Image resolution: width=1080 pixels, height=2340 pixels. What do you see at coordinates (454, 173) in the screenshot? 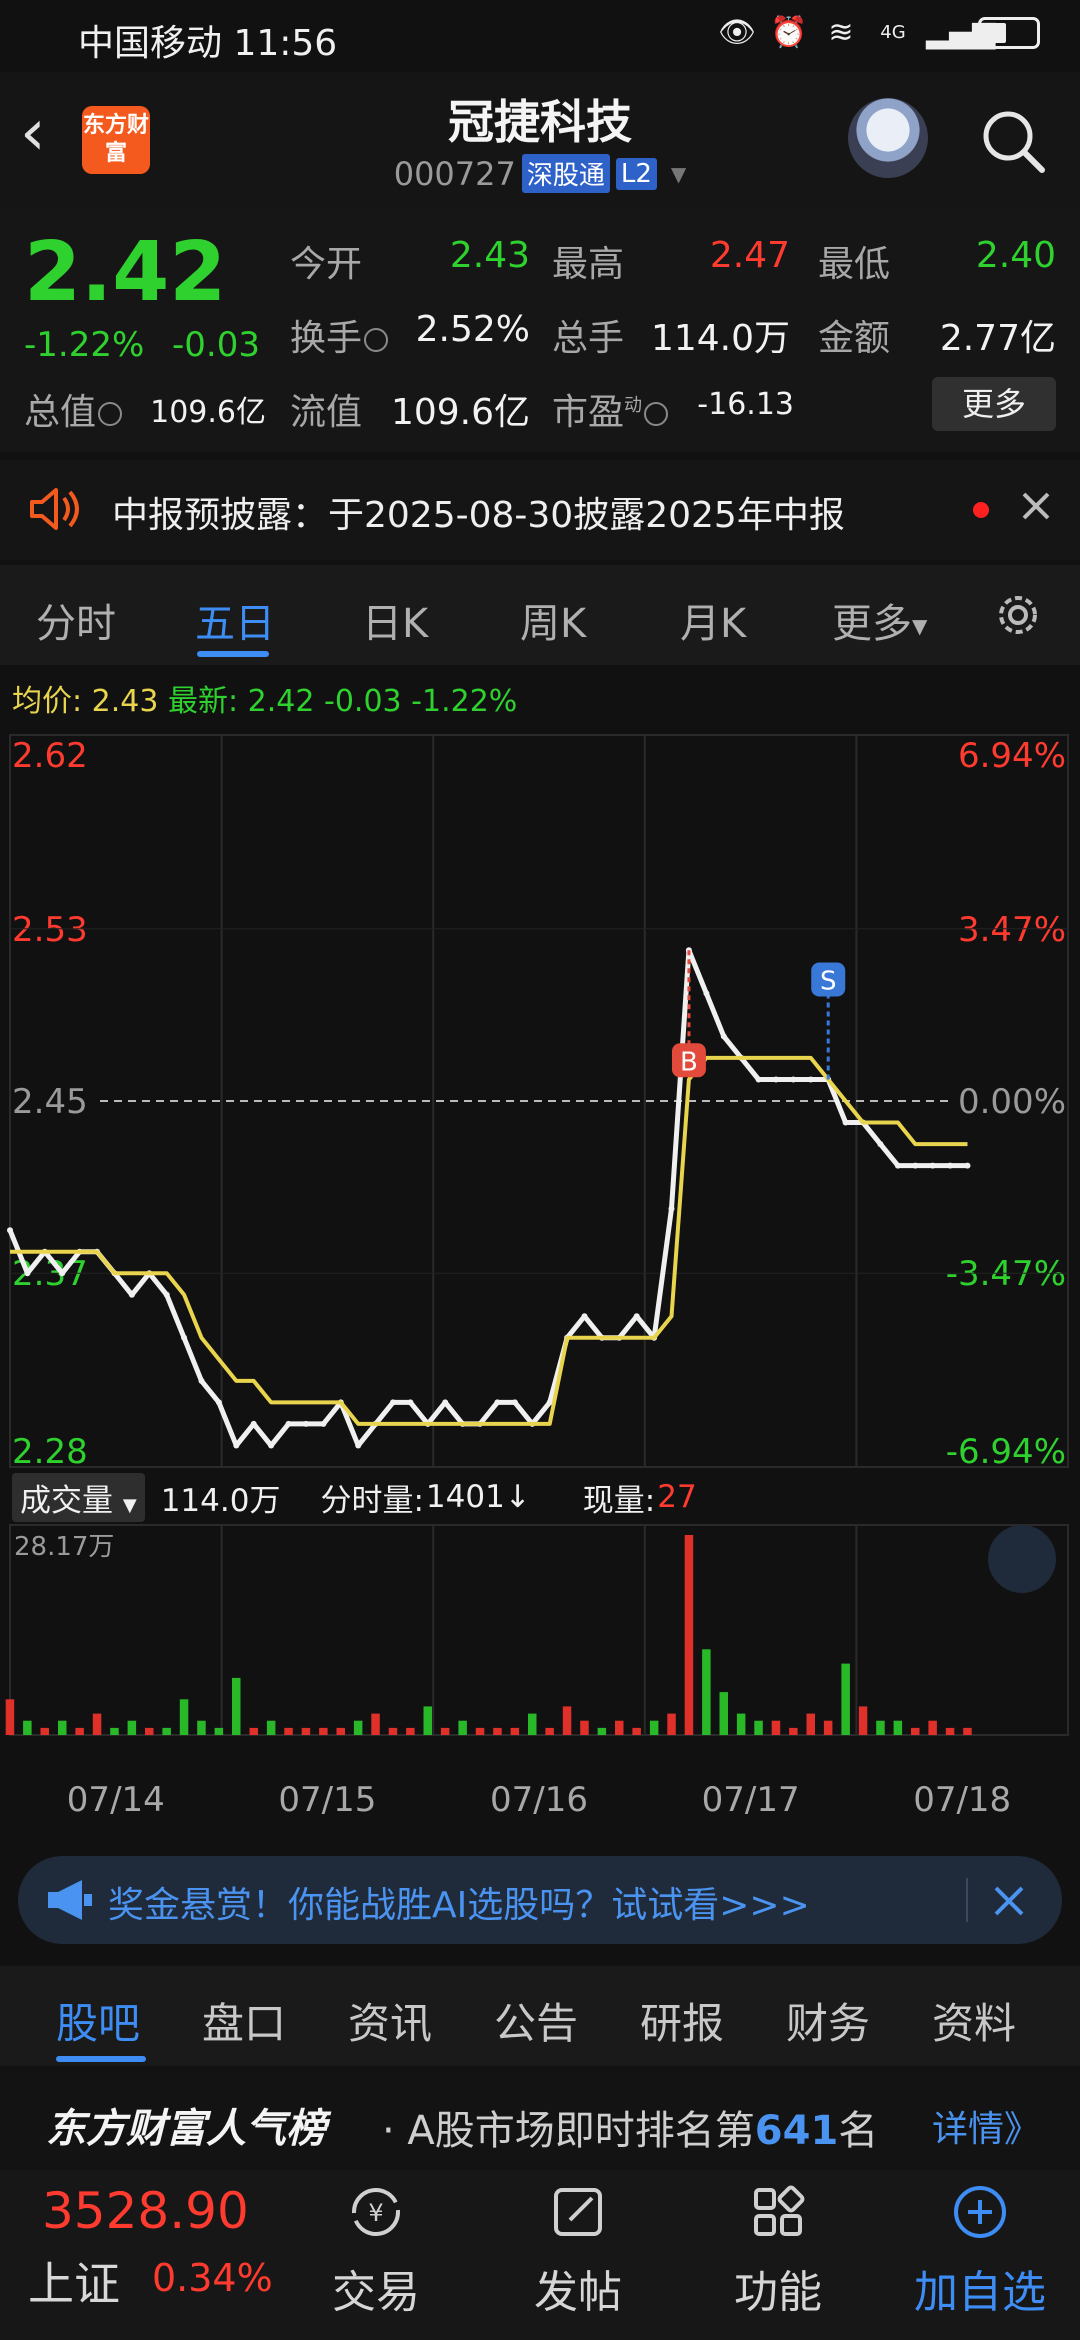
I see `stock-code: 000727` at bounding box center [454, 173].